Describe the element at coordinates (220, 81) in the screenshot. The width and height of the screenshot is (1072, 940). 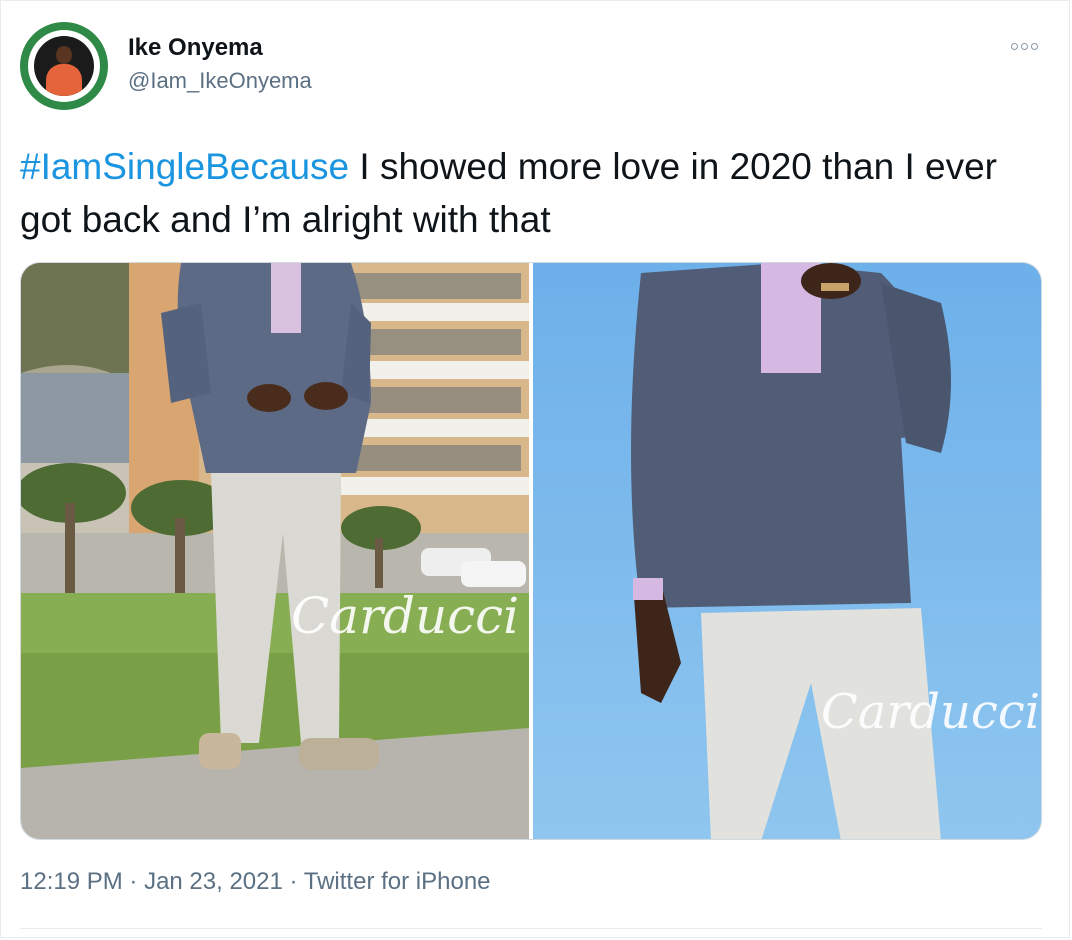
I see `author-handle: @Iam_IkeOnyema` at that location.